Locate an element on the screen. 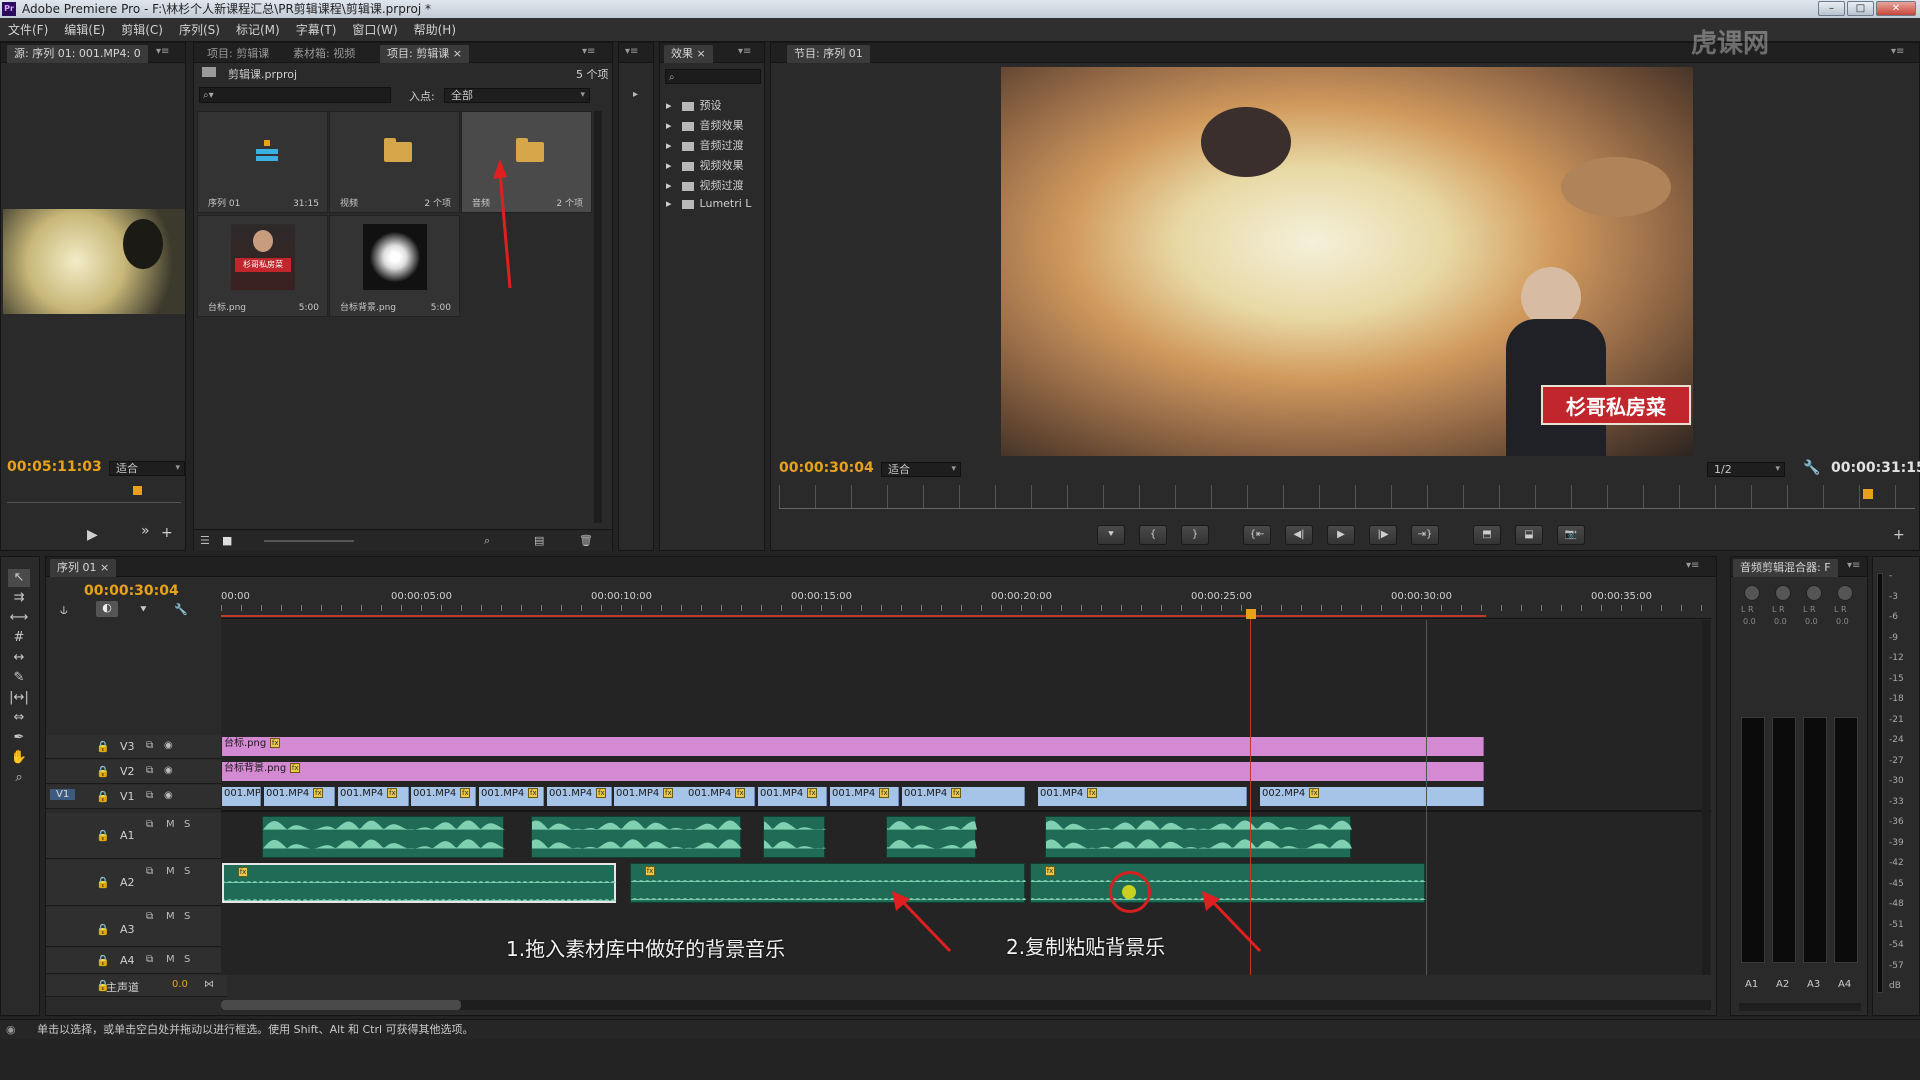 The height and width of the screenshot is (1080, 1920). linked-selection-icon: ◐ is located at coordinates (107, 609).